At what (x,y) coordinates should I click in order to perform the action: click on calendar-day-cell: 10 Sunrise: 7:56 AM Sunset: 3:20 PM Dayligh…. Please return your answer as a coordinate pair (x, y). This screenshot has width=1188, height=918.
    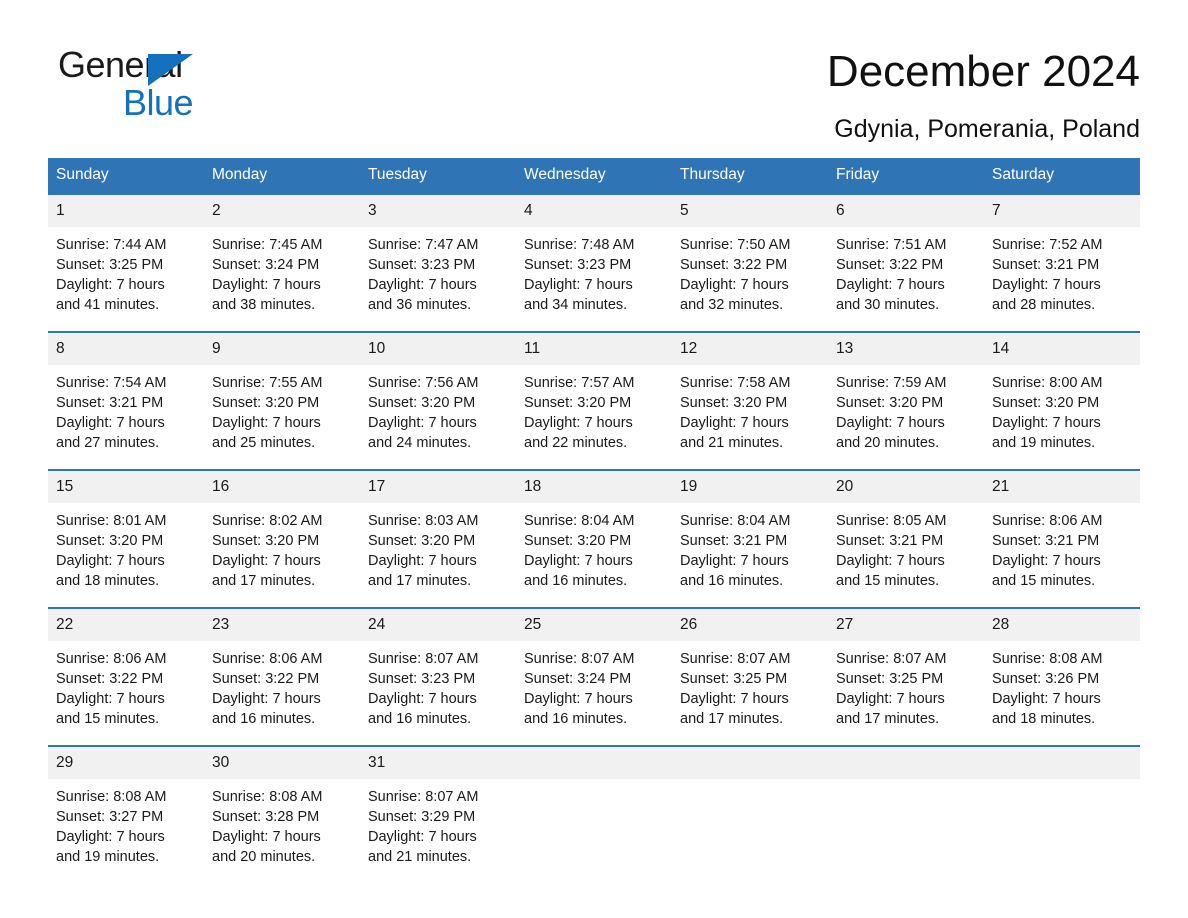
    Looking at the image, I should click on (438, 400).